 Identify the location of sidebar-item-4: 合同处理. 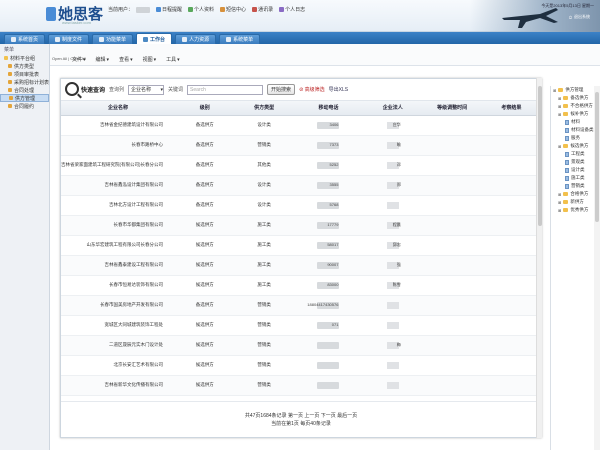
(24, 90).